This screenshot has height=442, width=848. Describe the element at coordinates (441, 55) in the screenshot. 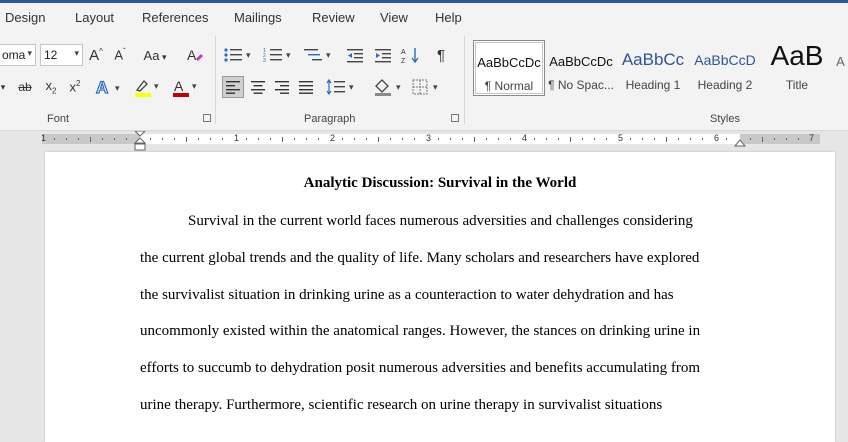

I see `show-formatting-marks-button: ¶` at that location.